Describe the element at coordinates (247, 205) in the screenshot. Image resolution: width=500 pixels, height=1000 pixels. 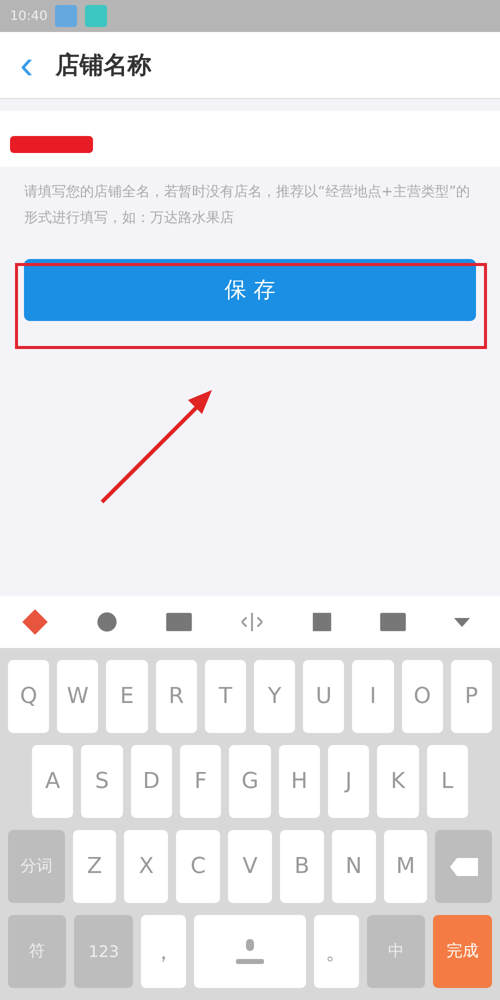
I see `hint-text: 请填写您的店铺全名，若暂时没有店名，推荐以“经营地点+主营类型”的形式进行填写，如：万达路水果店` at that location.